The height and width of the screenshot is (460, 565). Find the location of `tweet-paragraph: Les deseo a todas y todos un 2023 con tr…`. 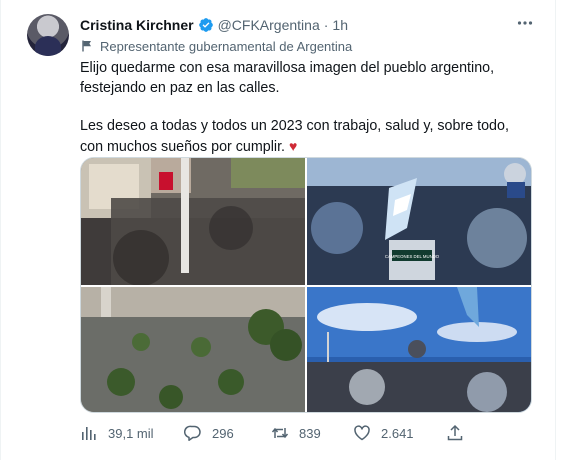

tweet-paragraph: Les deseo a todas y todos un 2023 con tr… is located at coordinates (305, 137).